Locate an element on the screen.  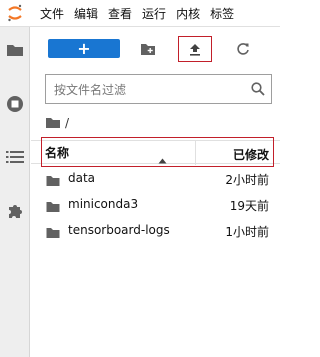
breadcrumb: / is located at coordinates (57, 123).